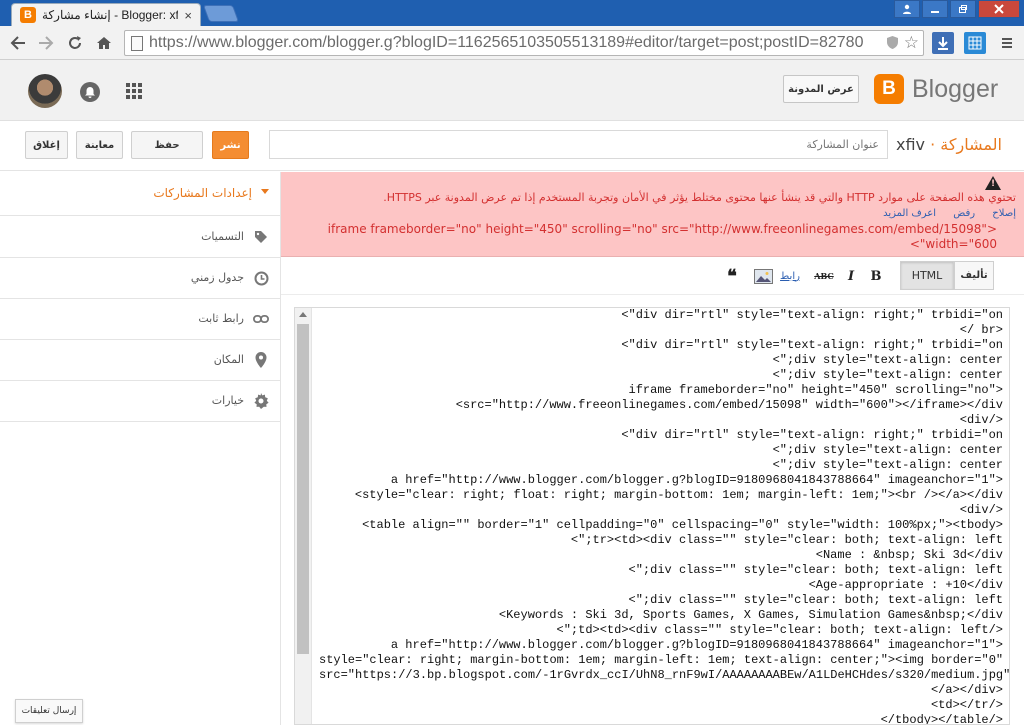 Image resolution: width=1024 pixels, height=725 pixels. Describe the element at coordinates (140, 237) in the screenshot. I see `sidebar-item-labels: التسميات` at that location.